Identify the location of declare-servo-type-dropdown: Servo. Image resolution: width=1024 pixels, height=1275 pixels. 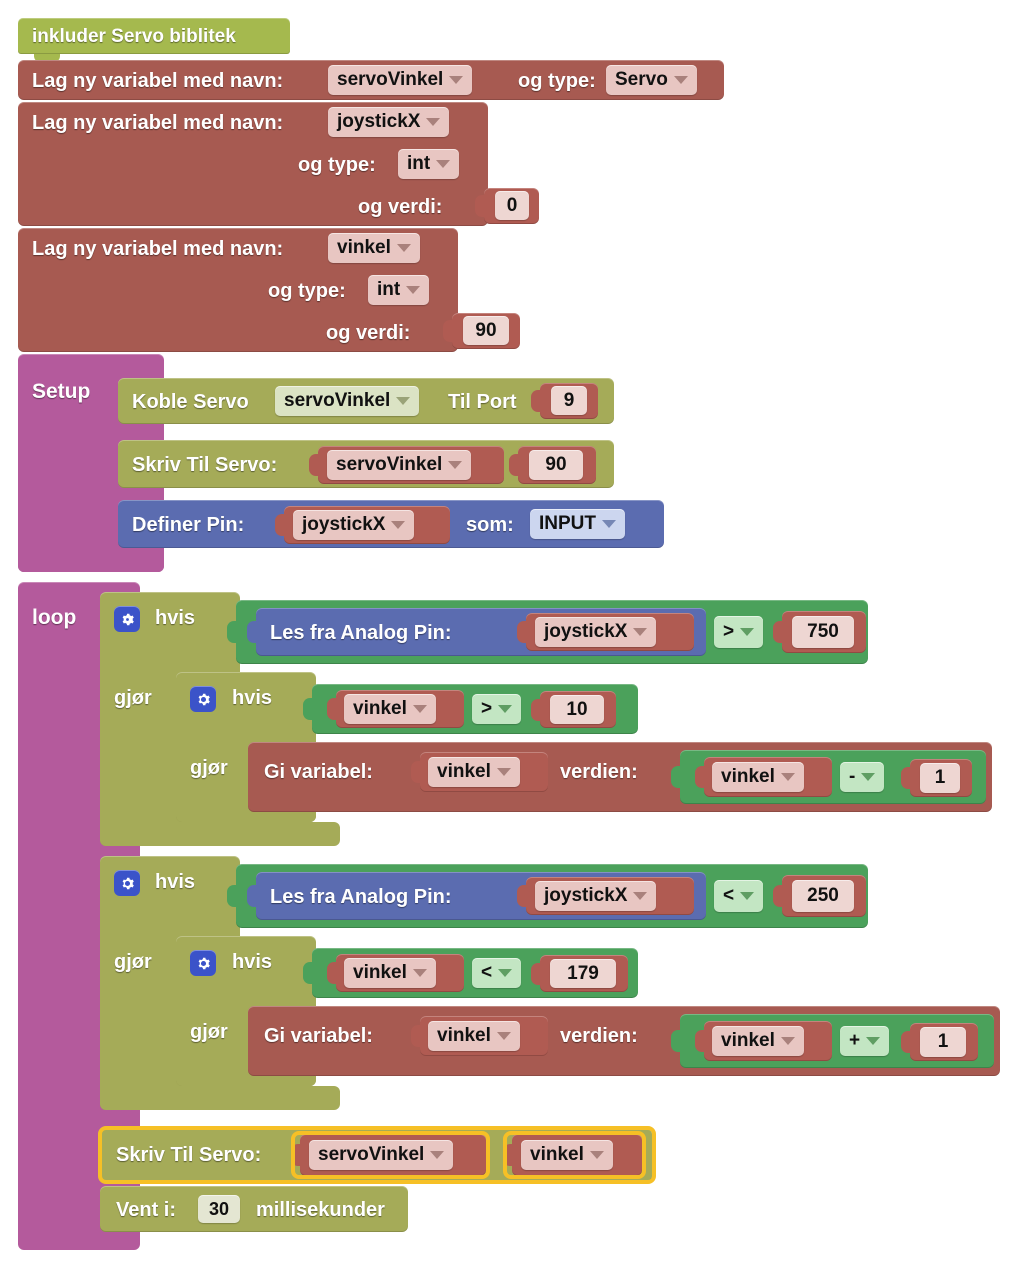
(651, 80).